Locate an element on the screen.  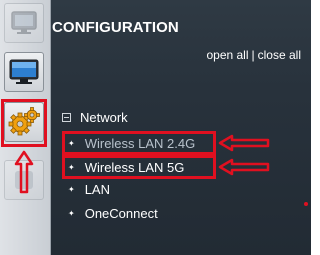
tree-node-network: Network is located at coordinates (95, 117).